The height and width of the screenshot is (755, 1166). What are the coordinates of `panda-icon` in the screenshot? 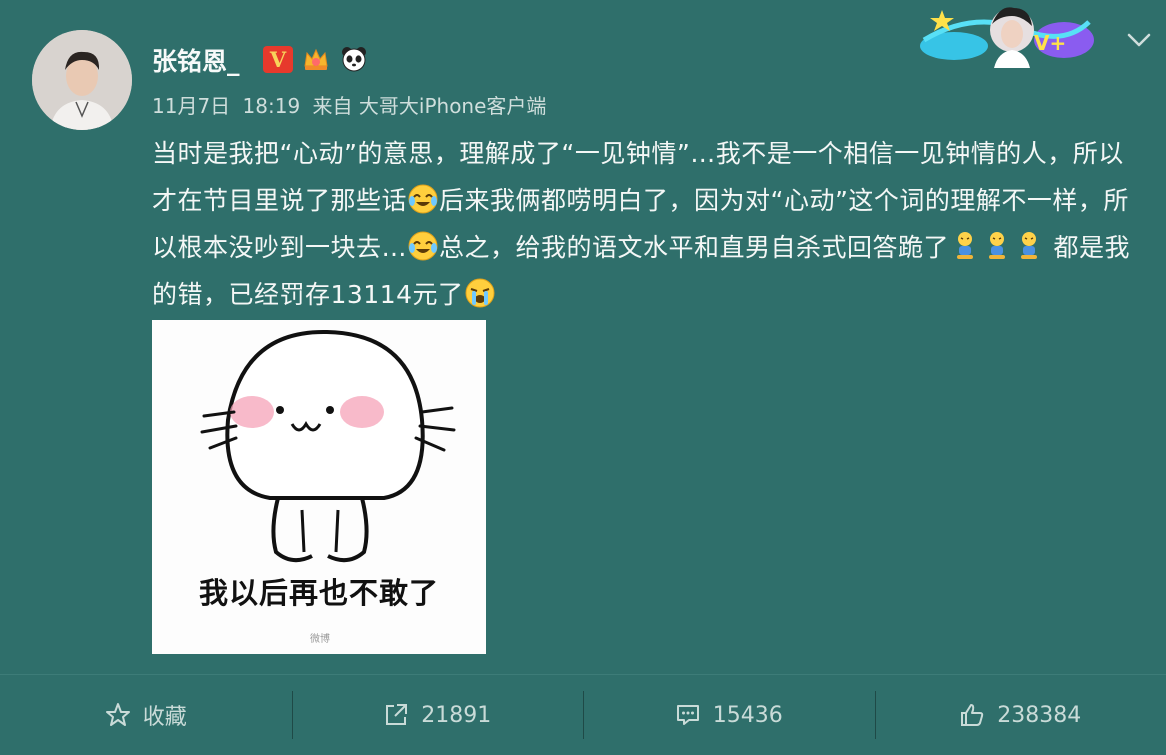 It's located at (354, 59).